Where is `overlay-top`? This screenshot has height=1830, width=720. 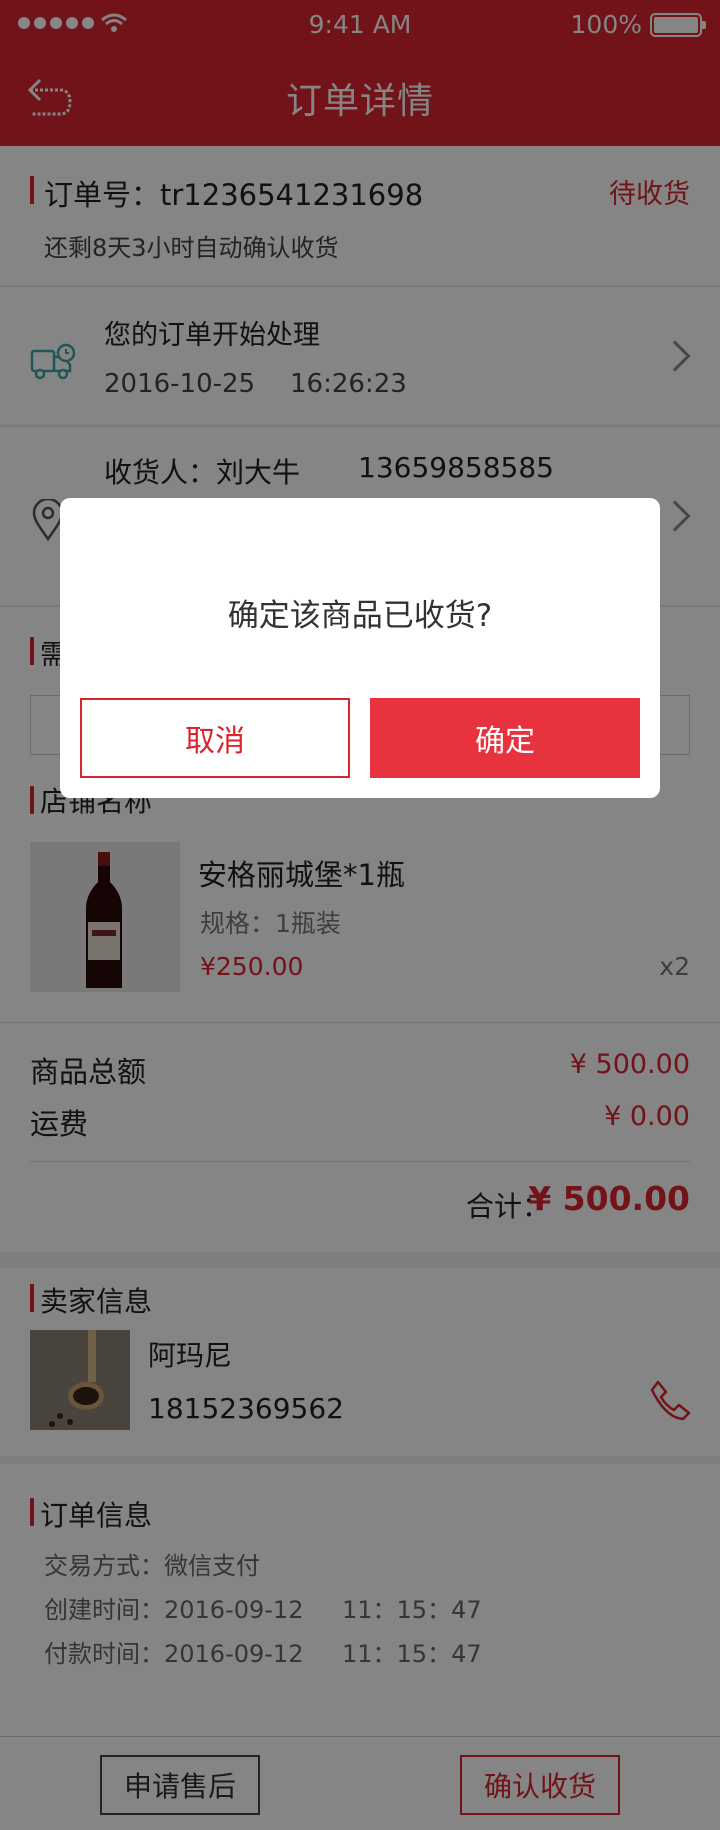 overlay-top is located at coordinates (360, 73).